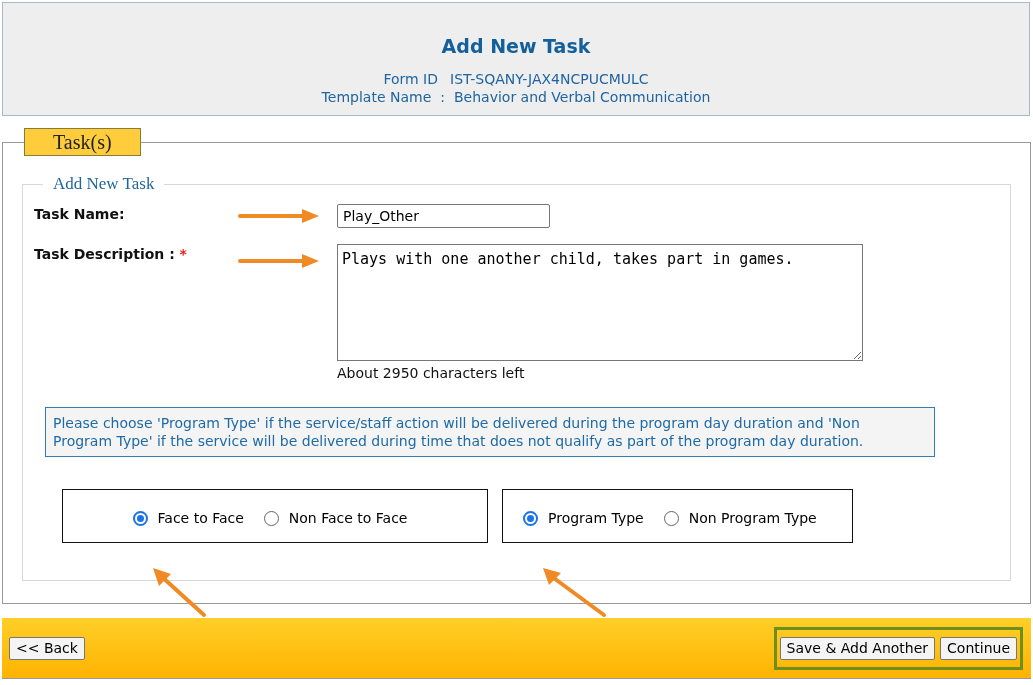  I want to click on footer-button: Save & Add Another, so click(857, 648).